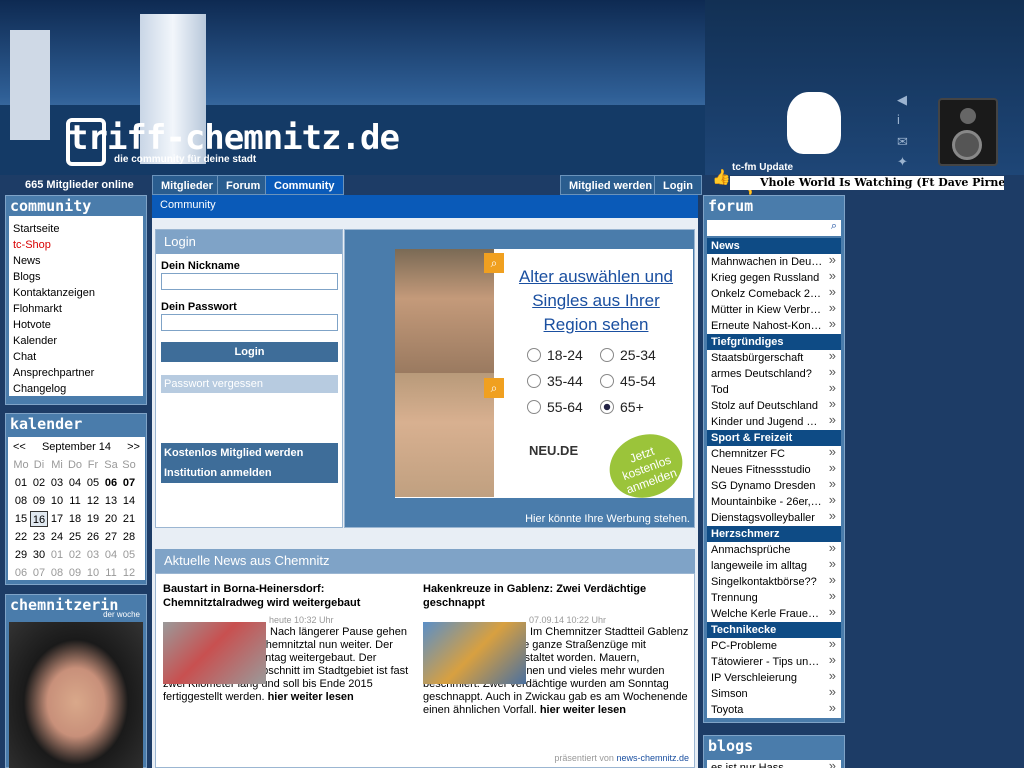 The width and height of the screenshot is (1024, 768). Describe the element at coordinates (774, 486) in the screenshot. I see `forum-thread: SG Dynamo Dresden` at that location.